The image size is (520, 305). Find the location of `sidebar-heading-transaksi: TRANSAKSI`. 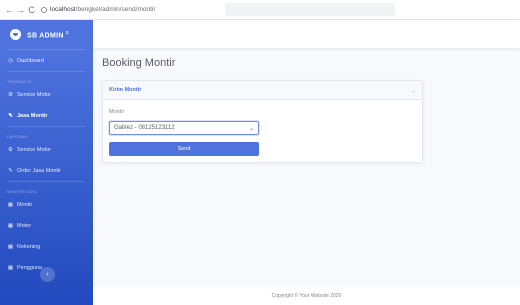

sidebar-heading-transaksi: TRANSAKSI is located at coordinates (19, 81).